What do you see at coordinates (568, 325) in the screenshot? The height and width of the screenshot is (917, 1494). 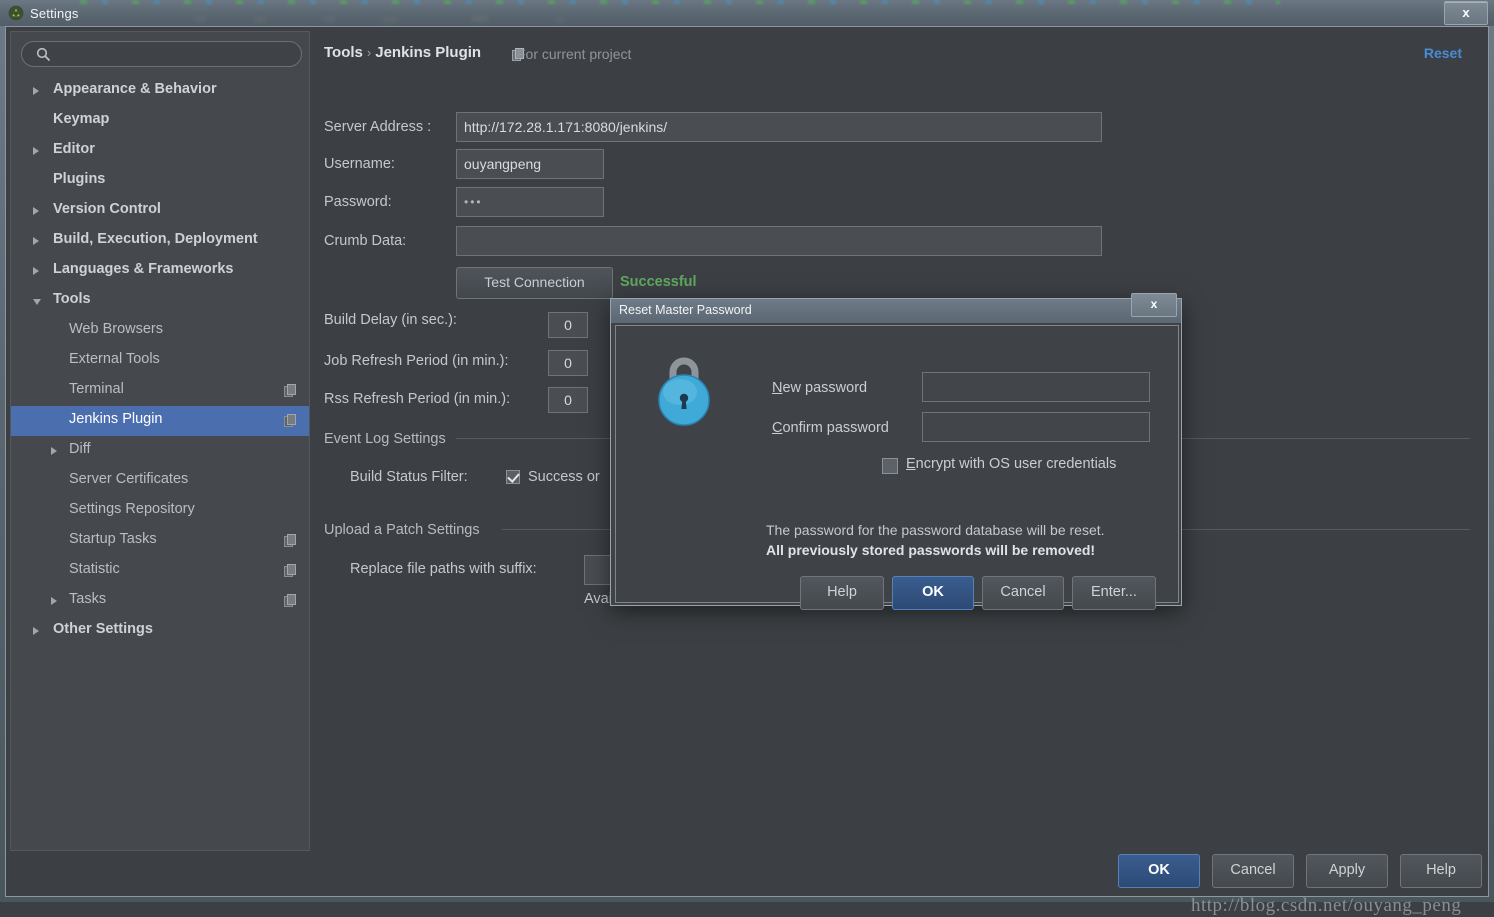 I see `build-delay-input: 0` at bounding box center [568, 325].